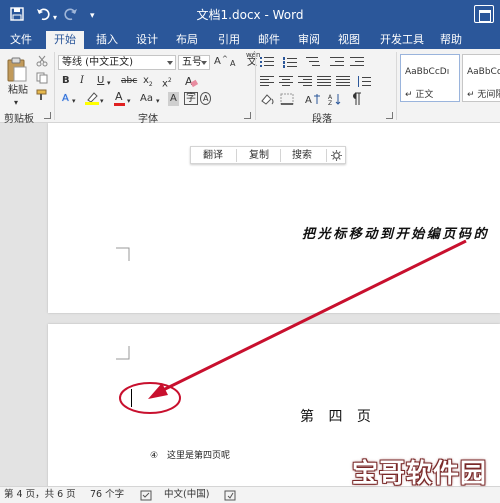 Image resolution: width=500 pixels, height=503 pixels. Describe the element at coordinates (337, 62) in the screenshot. I see `decrease-indent-icon` at that location.